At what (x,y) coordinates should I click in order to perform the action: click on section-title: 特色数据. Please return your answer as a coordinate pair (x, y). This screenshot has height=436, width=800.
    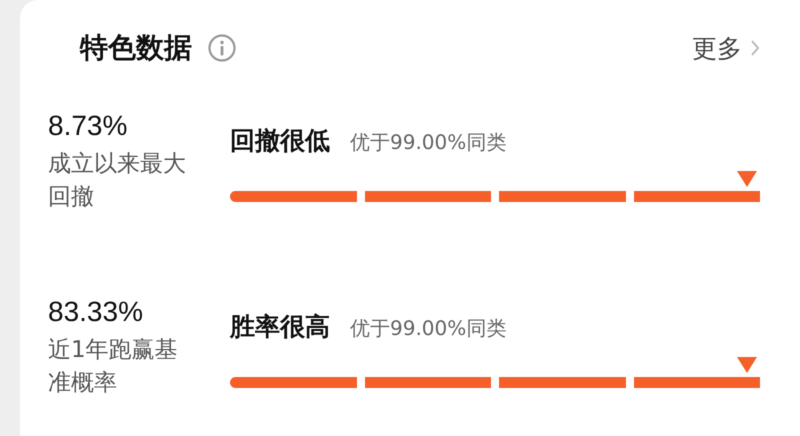
    Looking at the image, I should click on (136, 48).